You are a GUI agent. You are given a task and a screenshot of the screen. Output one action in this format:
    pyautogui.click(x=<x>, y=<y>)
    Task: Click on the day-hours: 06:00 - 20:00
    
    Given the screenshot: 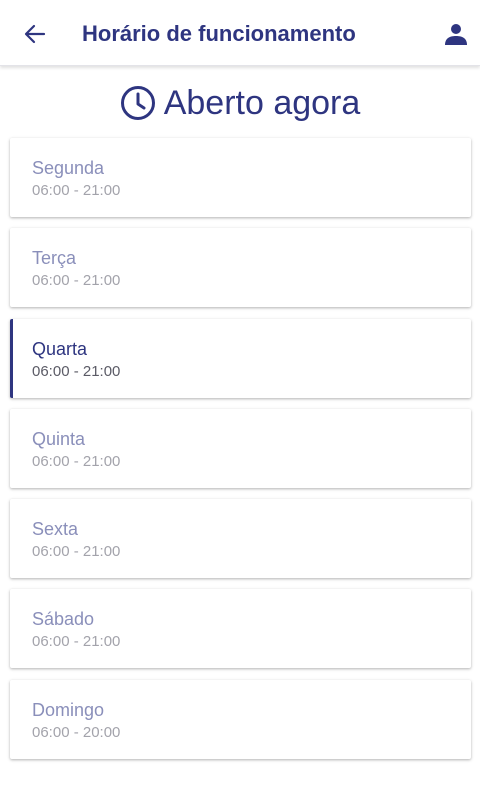 What is the action you would take?
    pyautogui.click(x=76, y=732)
    